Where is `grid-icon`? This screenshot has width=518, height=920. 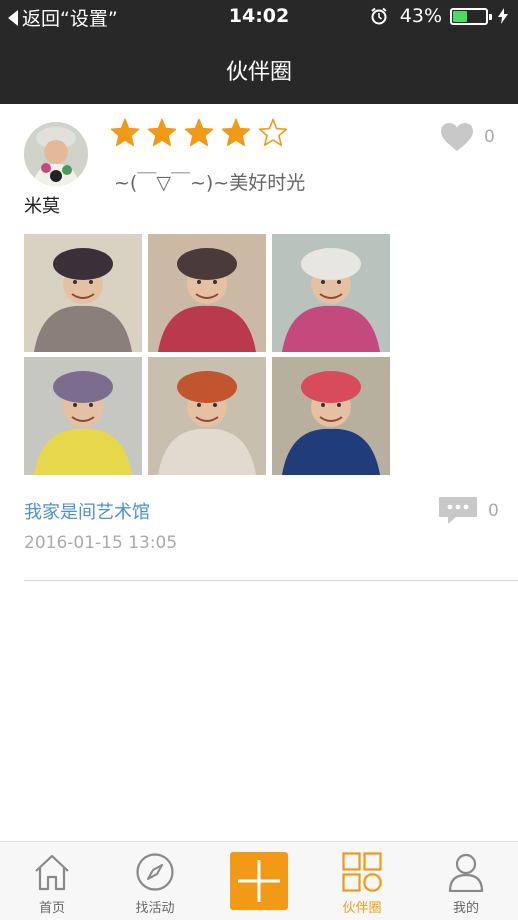 grid-icon is located at coordinates (362, 872).